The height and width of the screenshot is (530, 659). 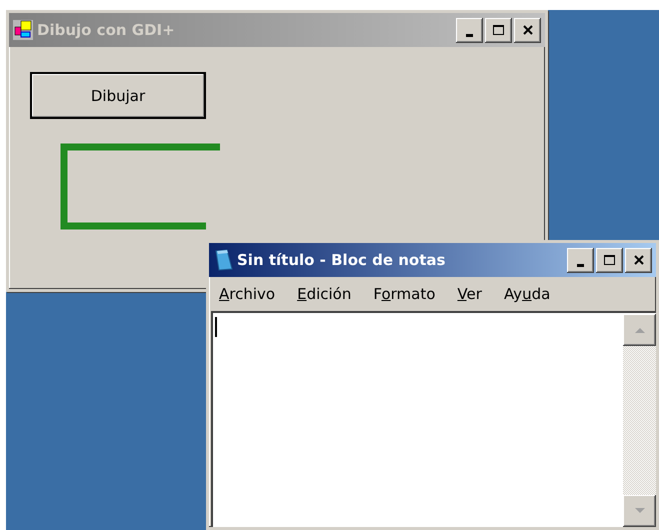 I want to click on down-arrow-icon, so click(x=640, y=511).